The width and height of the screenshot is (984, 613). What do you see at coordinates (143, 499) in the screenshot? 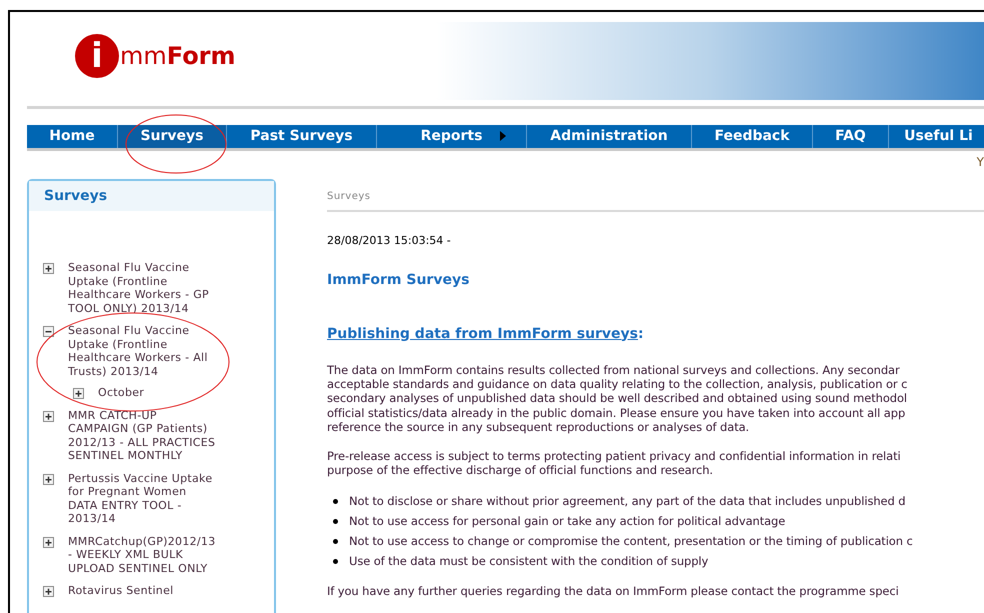
I see `survey-link: Pertussis Vaccine Uptake for Pregnant Women DATA ENTRY TOOL - 2013/14` at bounding box center [143, 499].